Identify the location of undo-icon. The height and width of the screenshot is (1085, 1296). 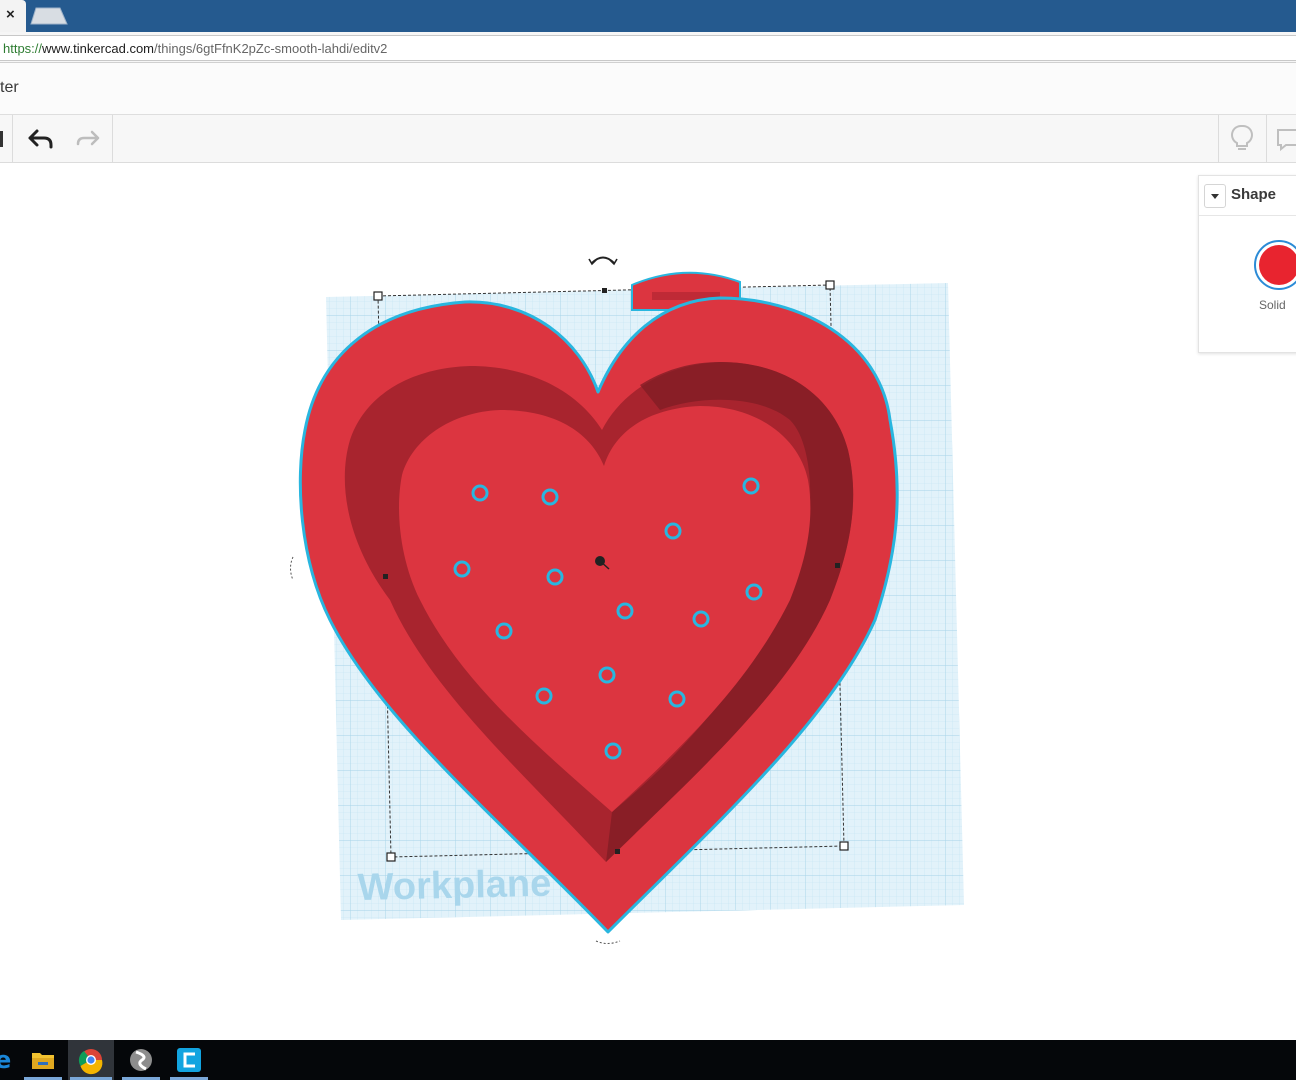
(41, 138).